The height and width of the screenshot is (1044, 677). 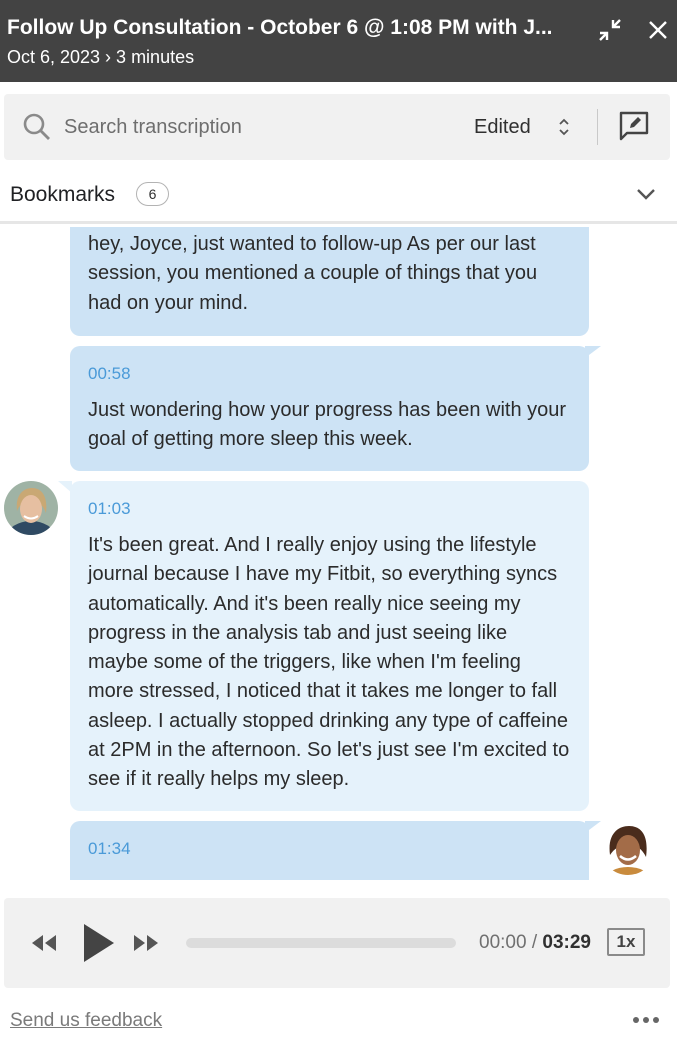 I want to click on search-bar: Edited, so click(x=337, y=127).